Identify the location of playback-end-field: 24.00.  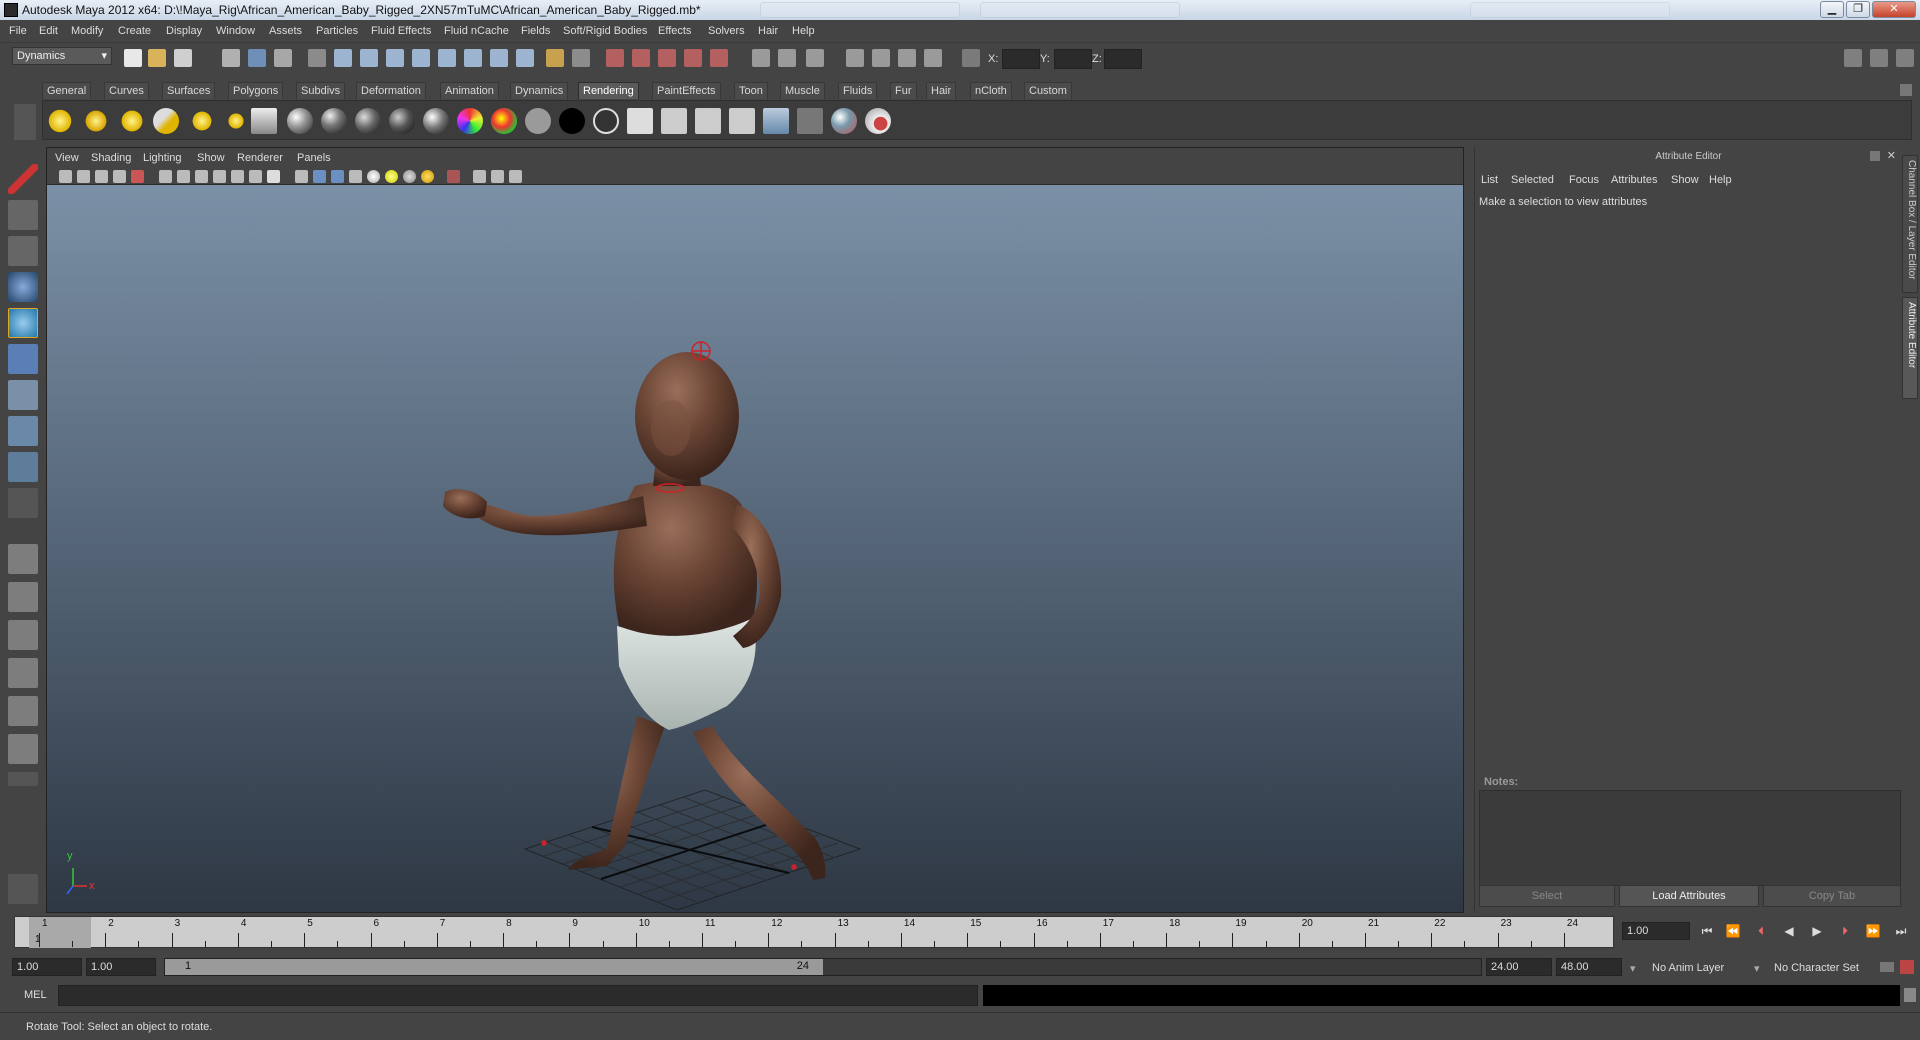
(1519, 967).